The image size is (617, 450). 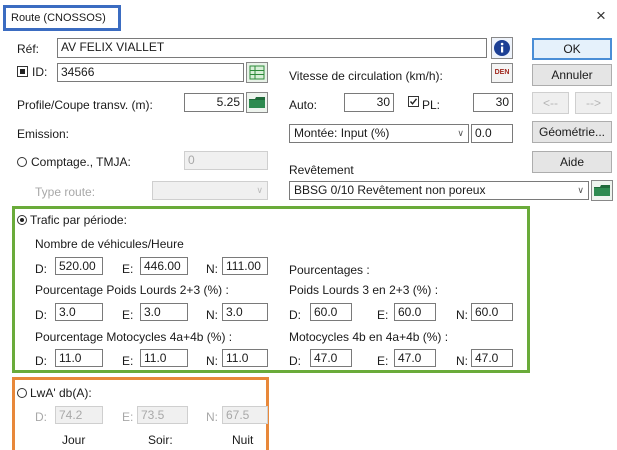 I want to click on auto-speed-input: 30, so click(x=369, y=102).